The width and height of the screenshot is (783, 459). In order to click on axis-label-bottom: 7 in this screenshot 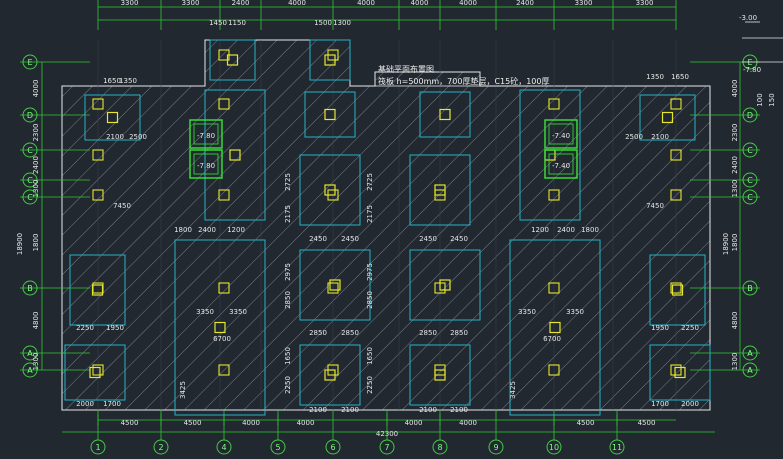, I will do `click(386, 447)`.